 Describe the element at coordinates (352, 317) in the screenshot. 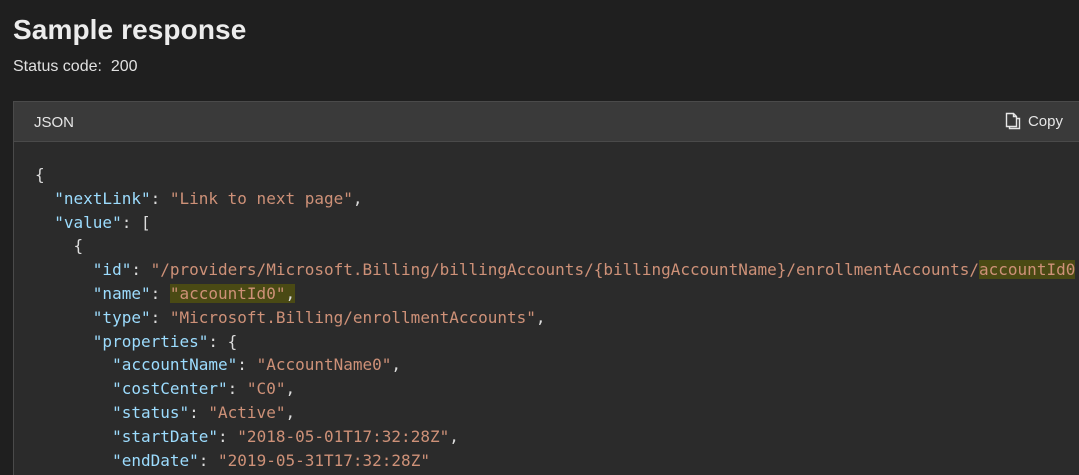

I see `json-string: "Microsoft.Billing/enrollmentAccounts"` at that location.